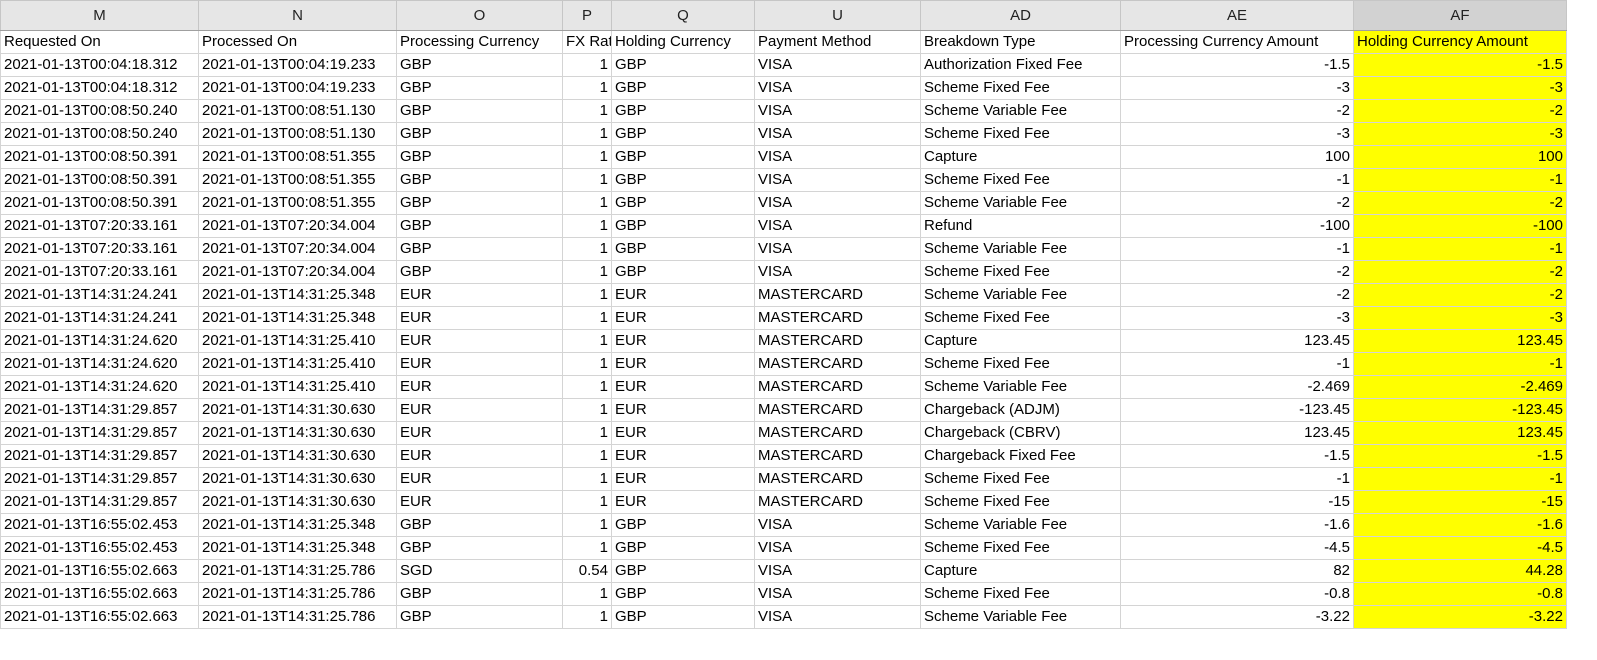 Image resolution: width=1597 pixels, height=660 pixels. I want to click on cell-holding-currency-amount: -3, so click(1460, 88).